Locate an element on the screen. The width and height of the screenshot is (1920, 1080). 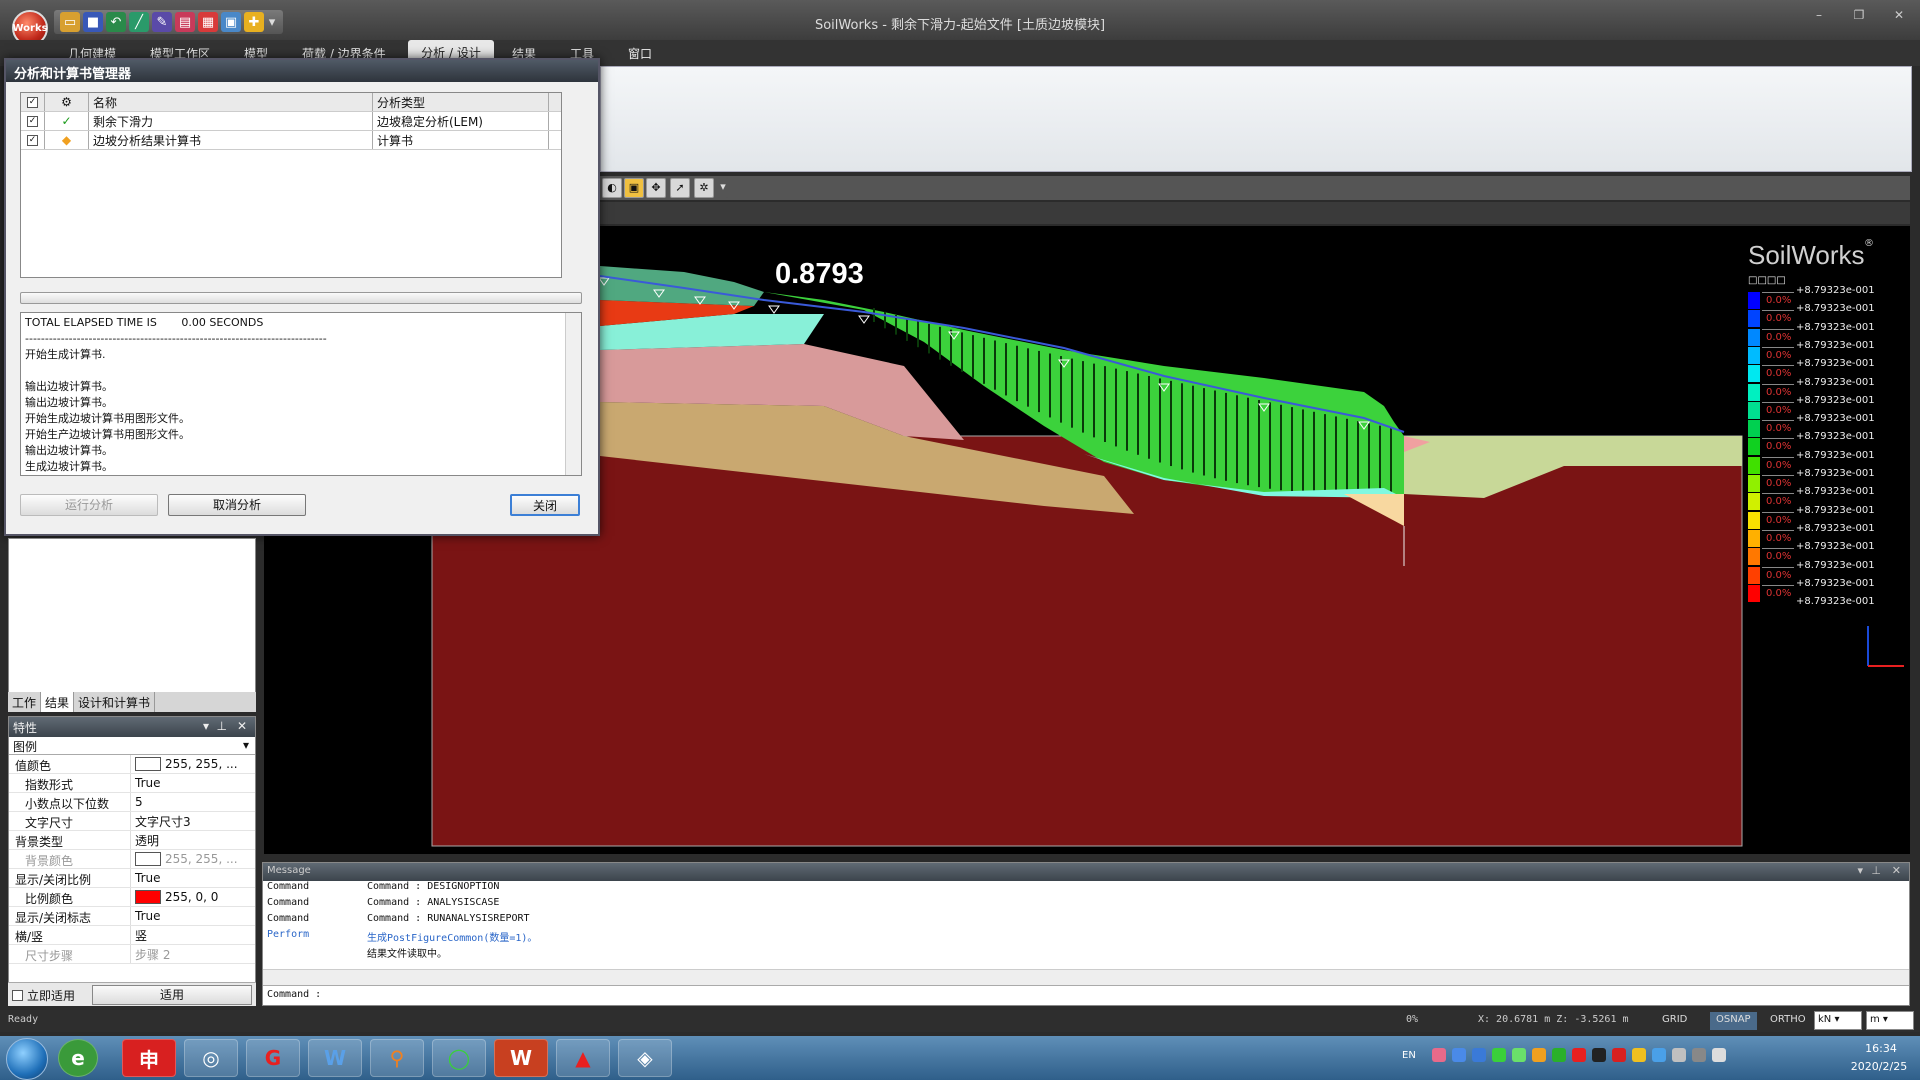
tray-yellow-icon is located at coordinates (1639, 1055).